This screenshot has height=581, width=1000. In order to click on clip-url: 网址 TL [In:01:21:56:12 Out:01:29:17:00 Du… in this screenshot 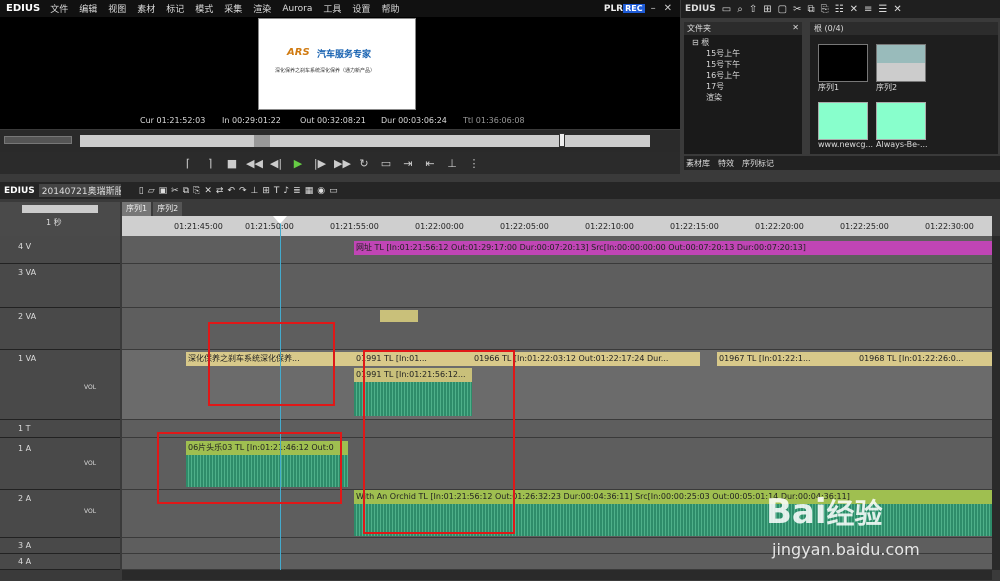, I will do `click(673, 248)`.